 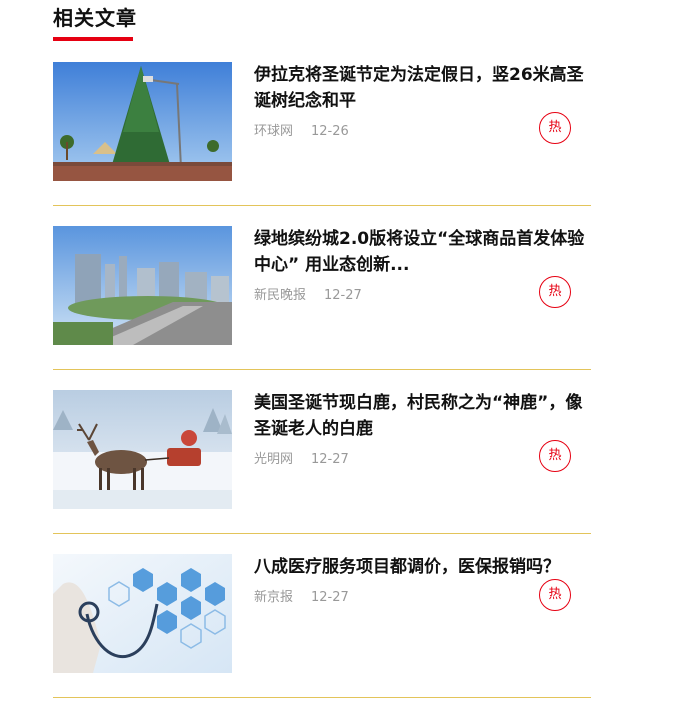 What do you see at coordinates (142, 121) in the screenshot?
I see `article-thumbnail-christmas-tree` at bounding box center [142, 121].